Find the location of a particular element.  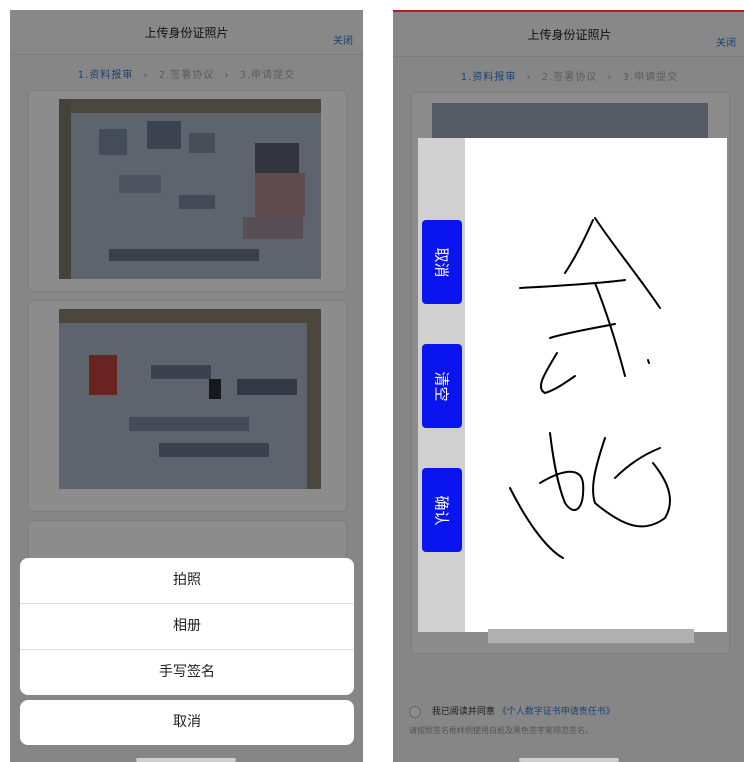

signature-clear-button: 清空 is located at coordinates (442, 386).